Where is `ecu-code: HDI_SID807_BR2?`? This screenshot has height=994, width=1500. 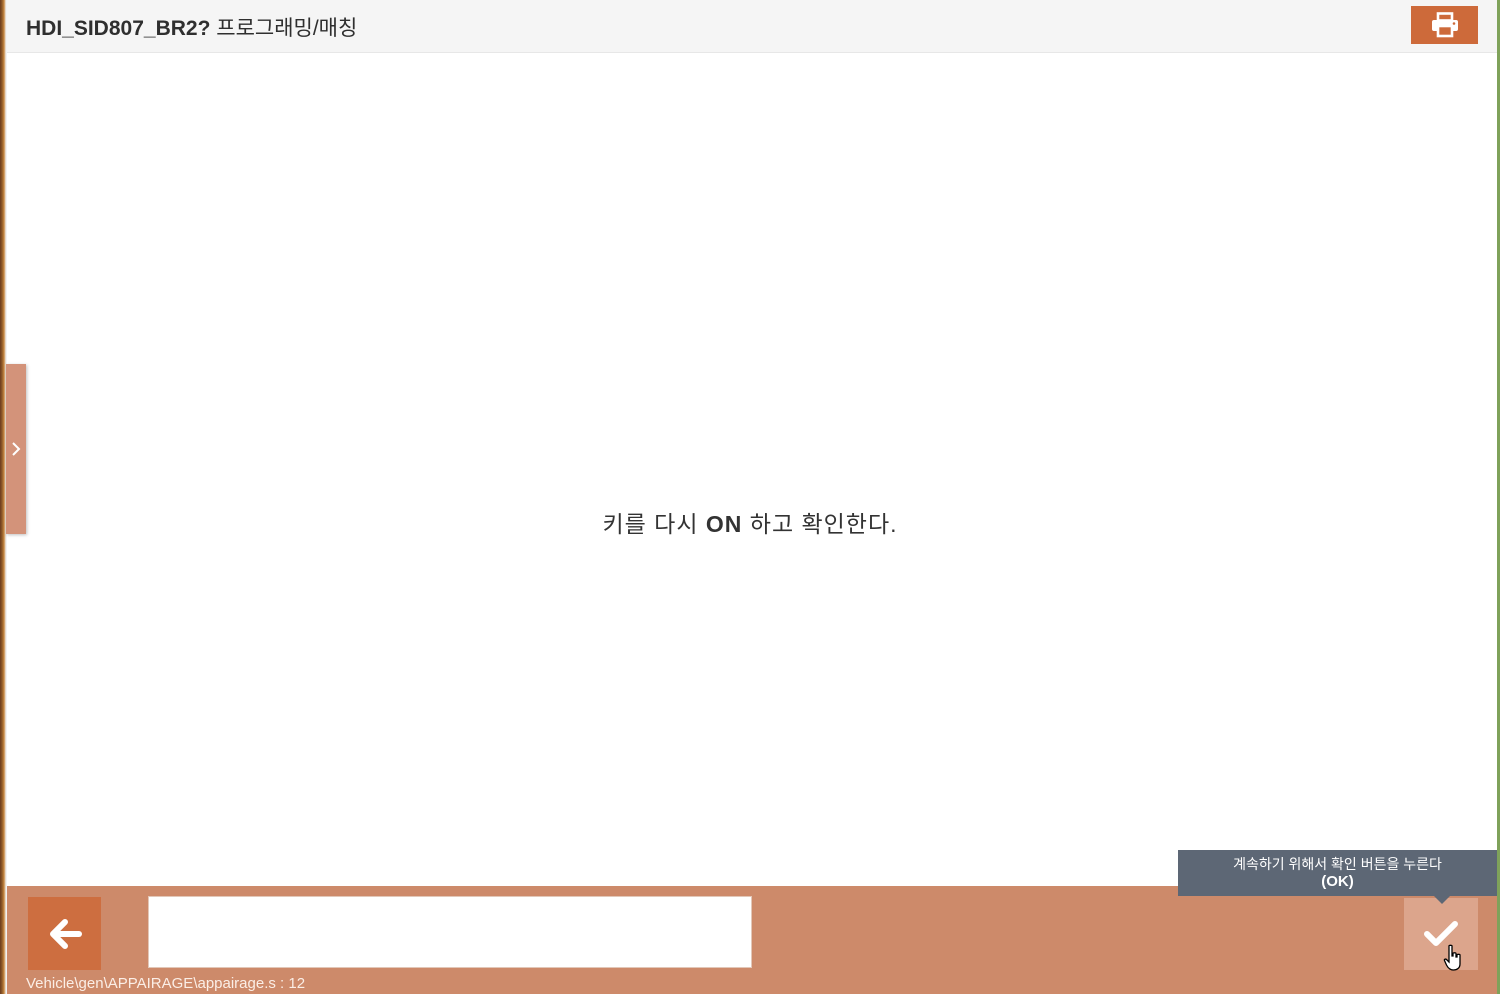
ecu-code: HDI_SID807_BR2? is located at coordinates (118, 28).